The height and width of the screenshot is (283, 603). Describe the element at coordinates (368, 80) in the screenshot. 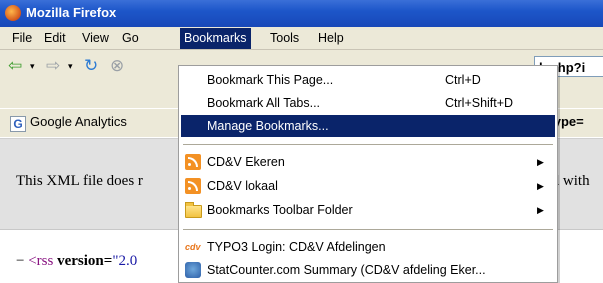

I see `menu-item-bookmark-this-page: Bookmark This Page... Ctrl+D` at that location.